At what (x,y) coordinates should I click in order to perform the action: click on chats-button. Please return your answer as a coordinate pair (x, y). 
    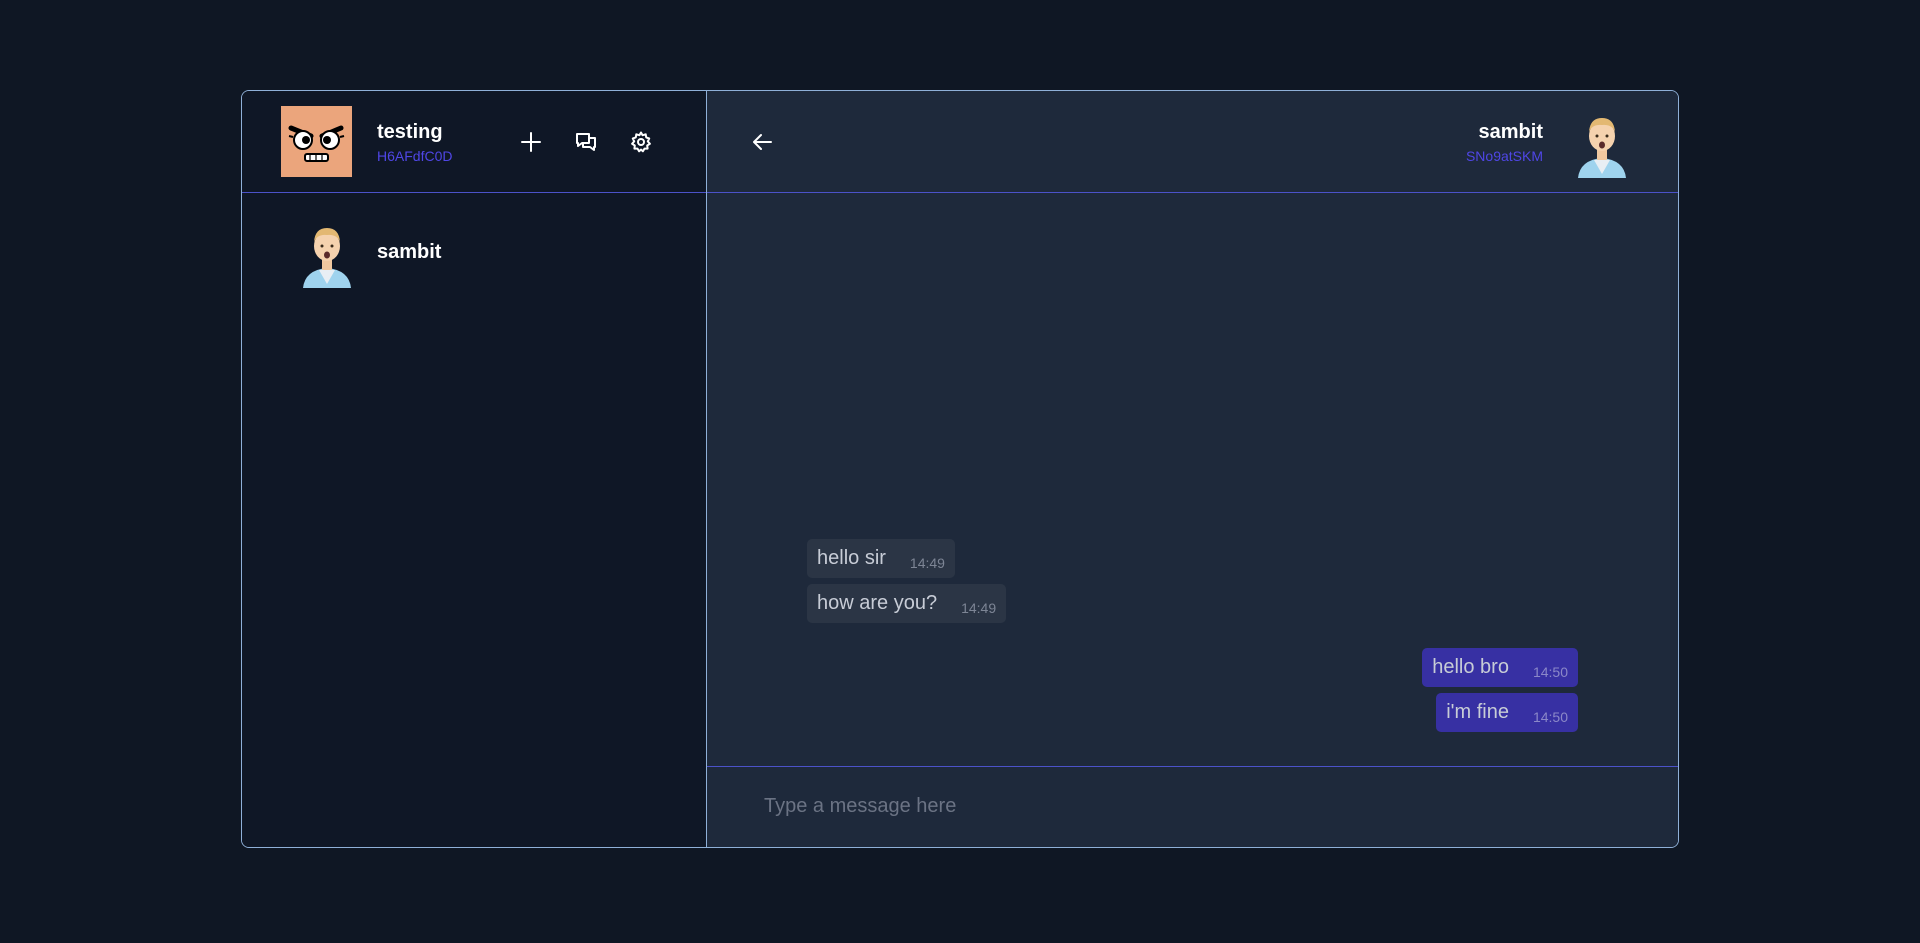
    Looking at the image, I should click on (586, 142).